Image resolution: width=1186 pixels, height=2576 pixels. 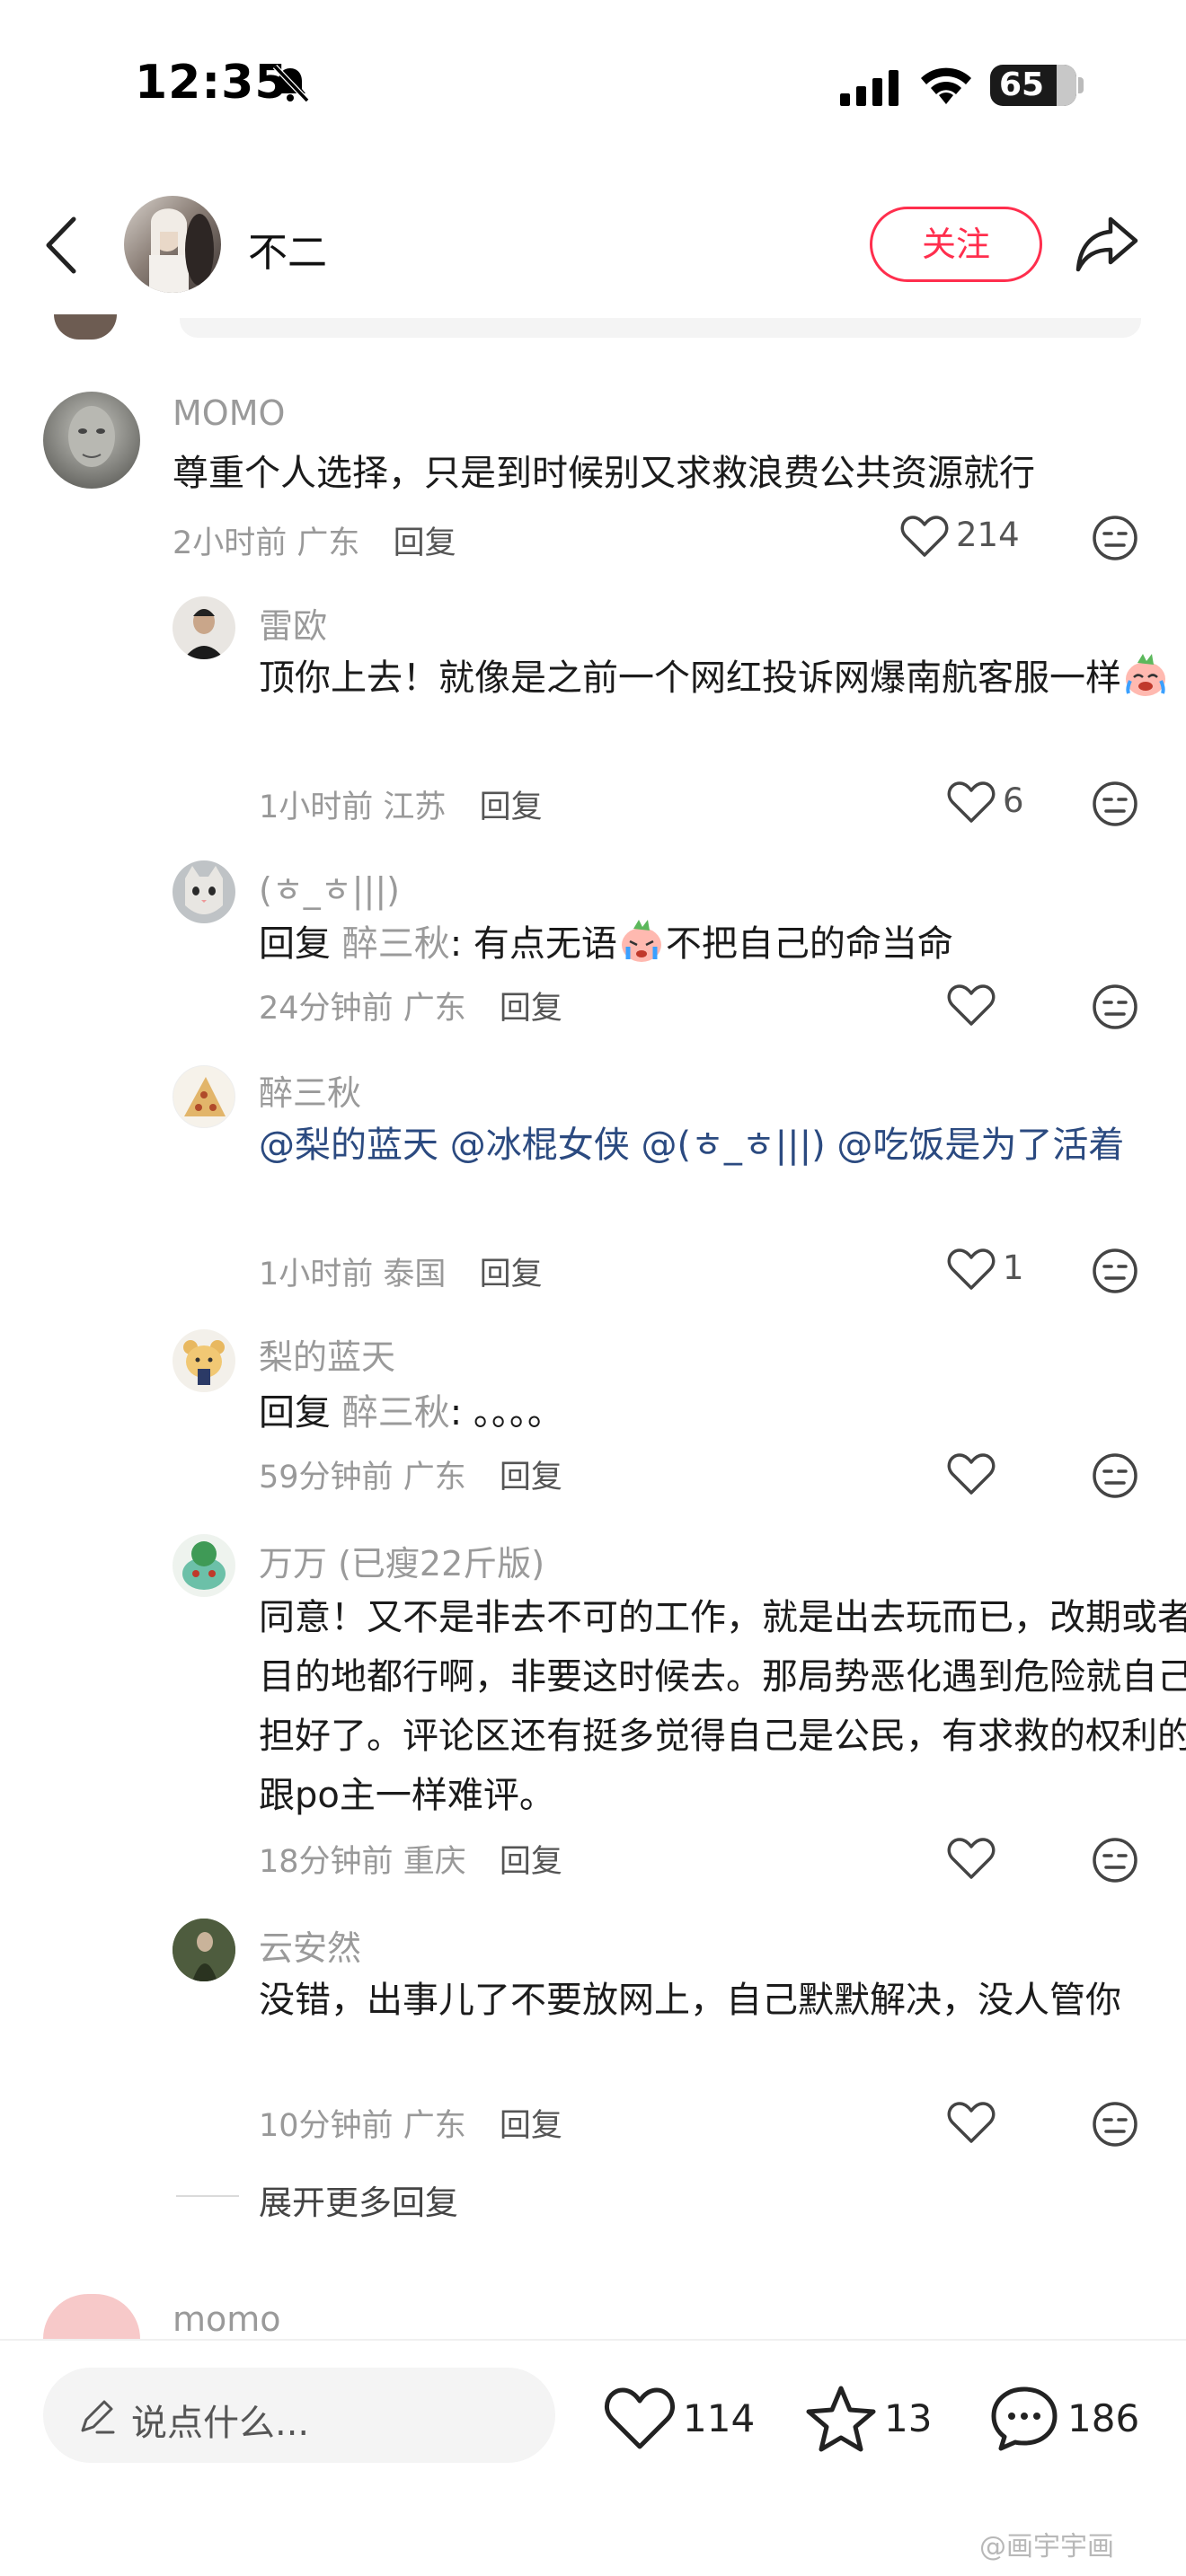 What do you see at coordinates (348, 1145) in the screenshot?
I see `mention-link: @梨的蓝天` at bounding box center [348, 1145].